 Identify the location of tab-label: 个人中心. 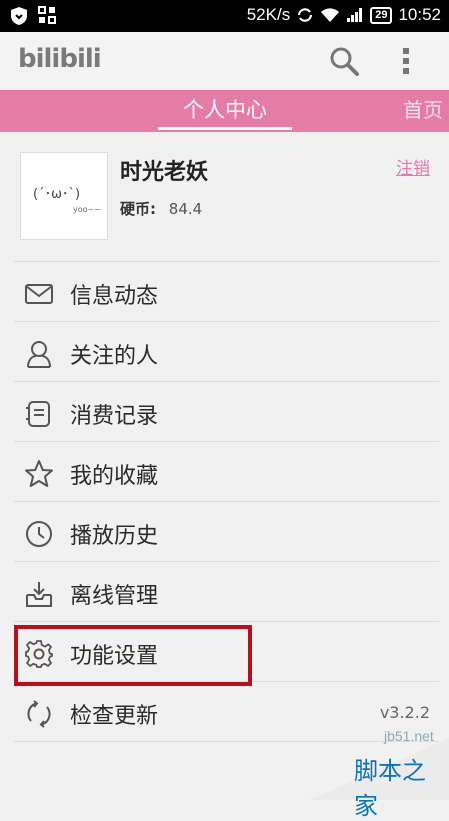
(225, 110).